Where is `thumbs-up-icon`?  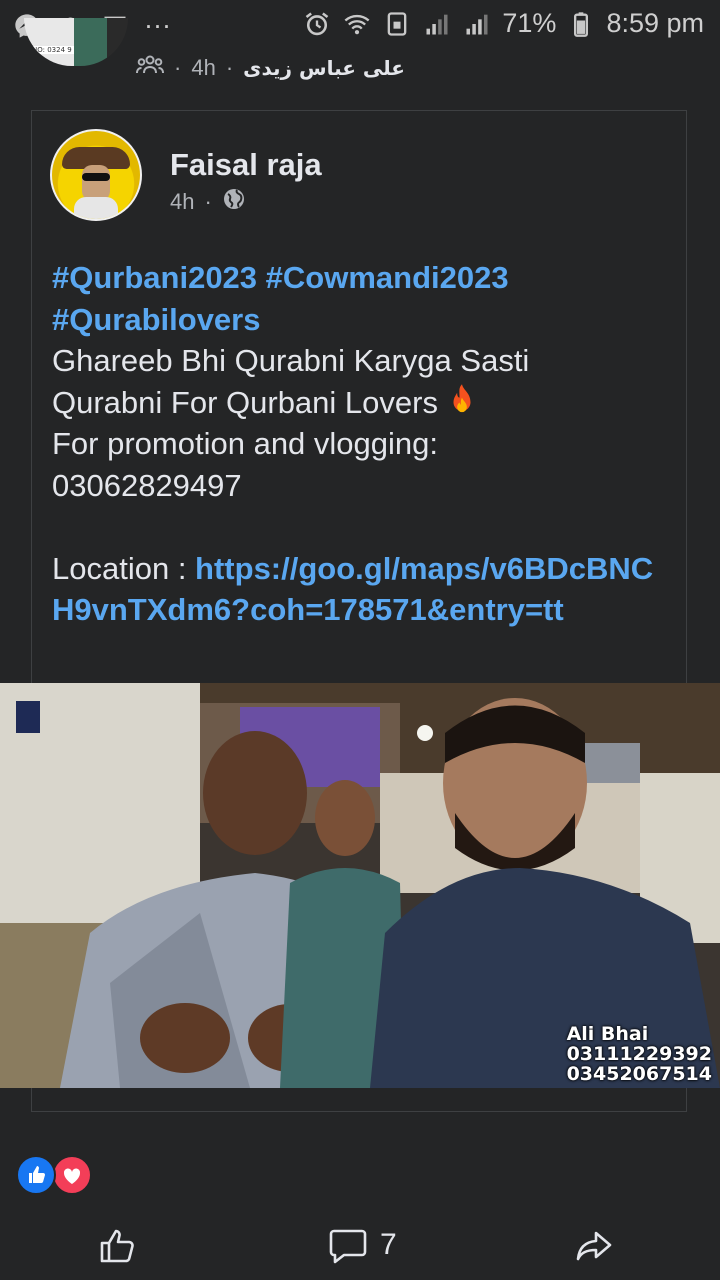
thumbs-up-icon is located at coordinates (117, 1246).